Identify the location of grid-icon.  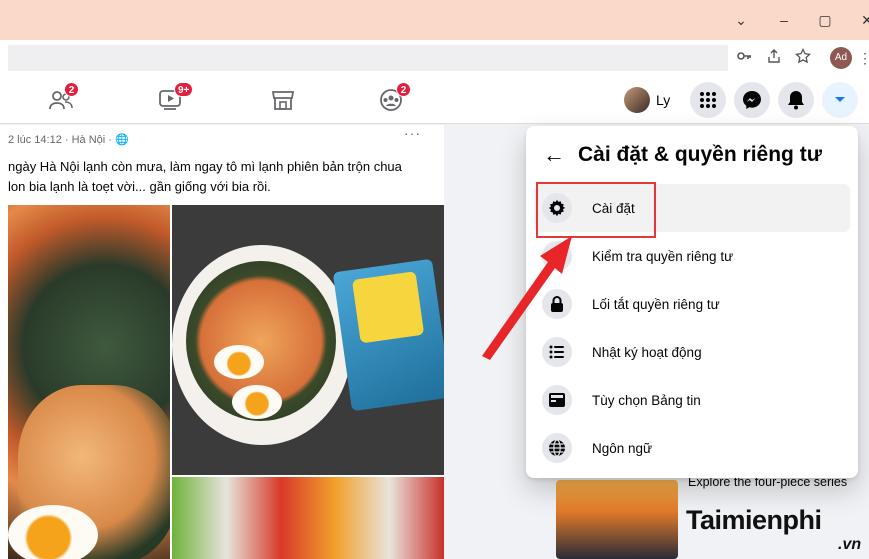
(708, 100).